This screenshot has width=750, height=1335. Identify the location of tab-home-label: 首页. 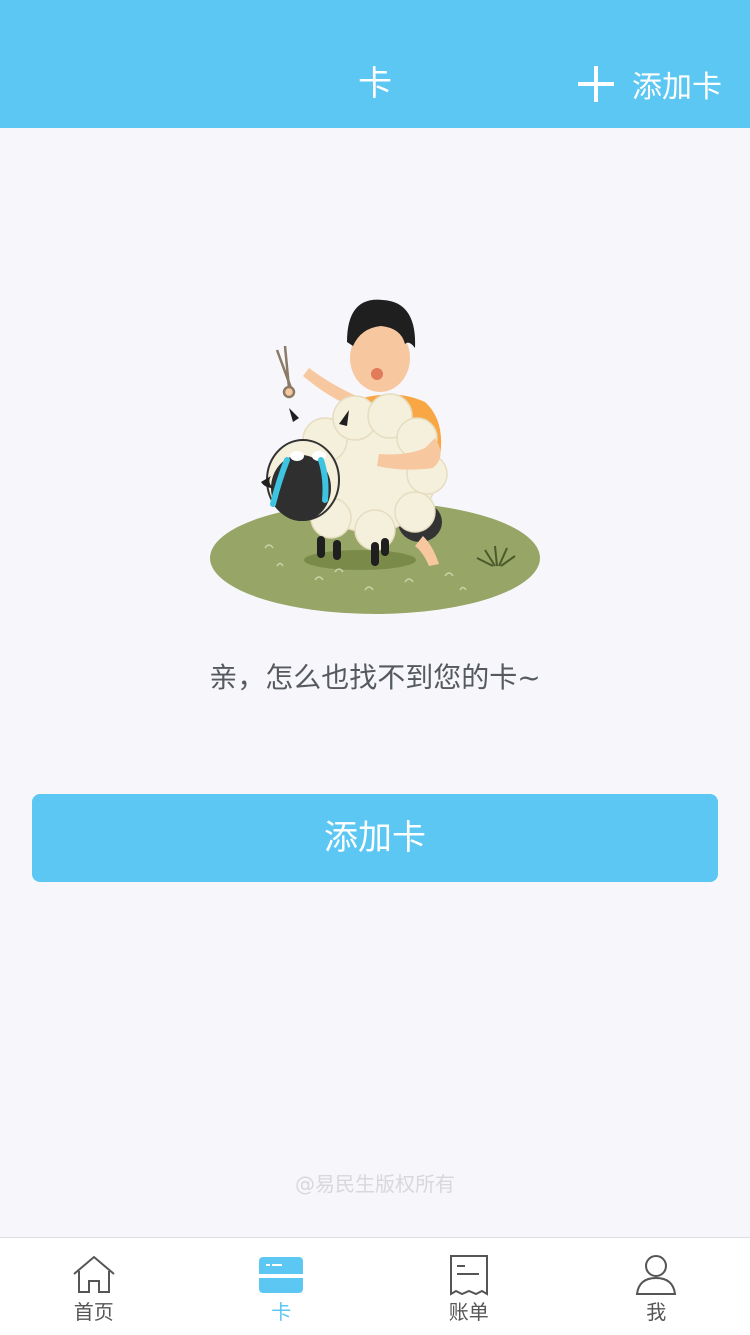
(94, 1312).